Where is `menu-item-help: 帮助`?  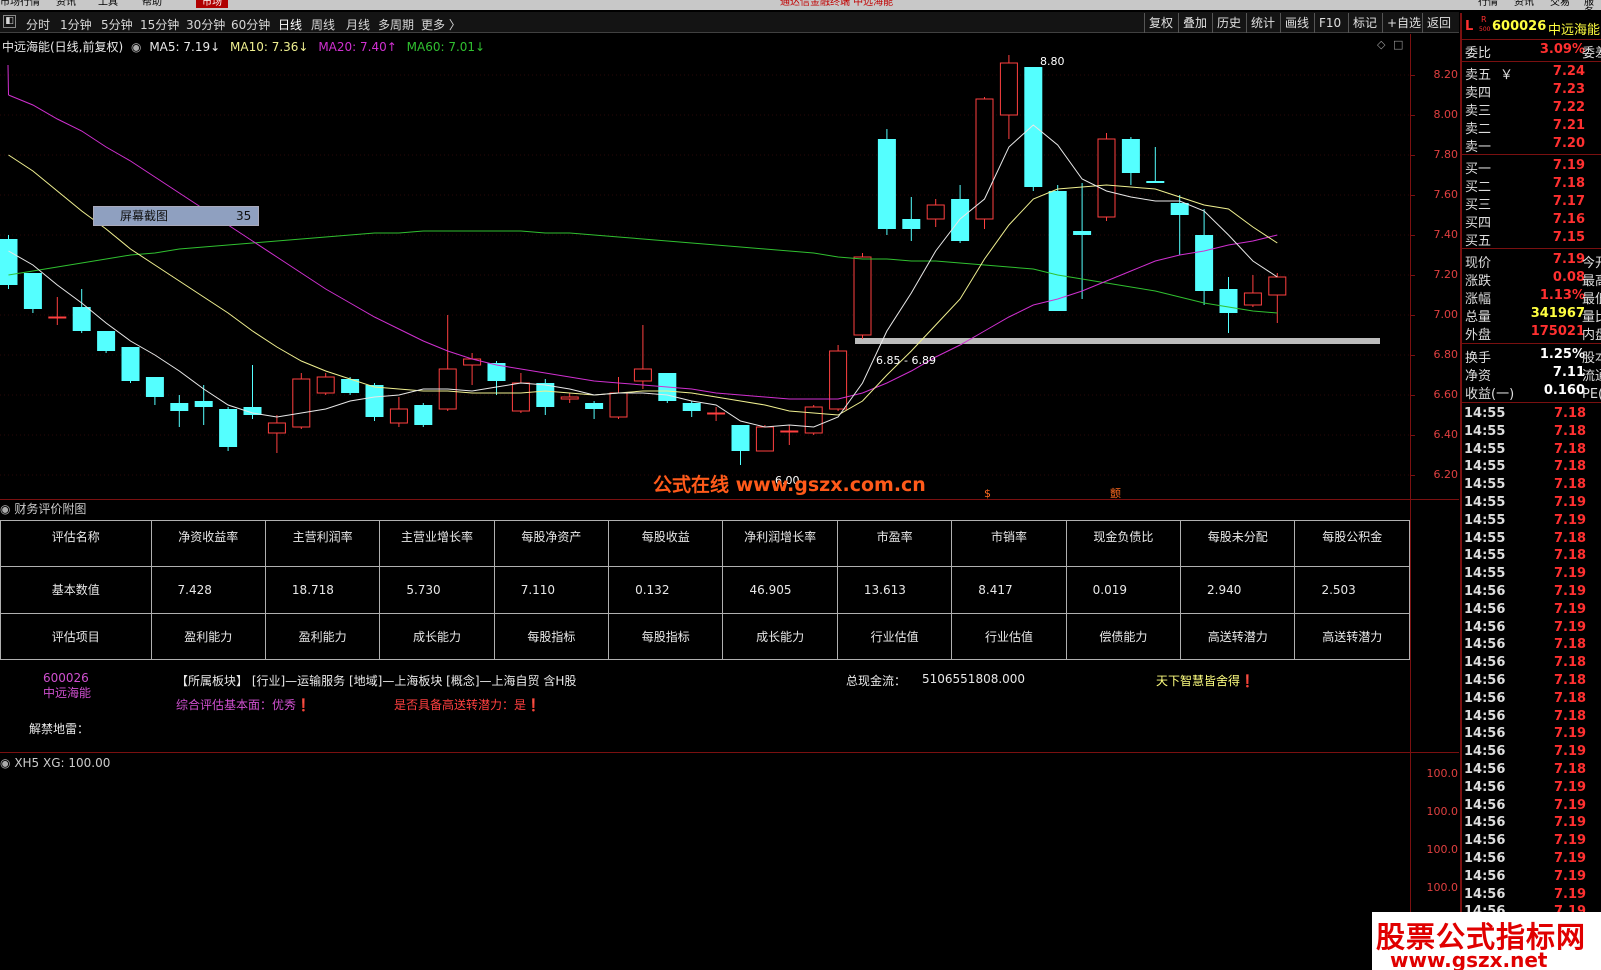
menu-item-help: 帮助 is located at coordinates (152, 4).